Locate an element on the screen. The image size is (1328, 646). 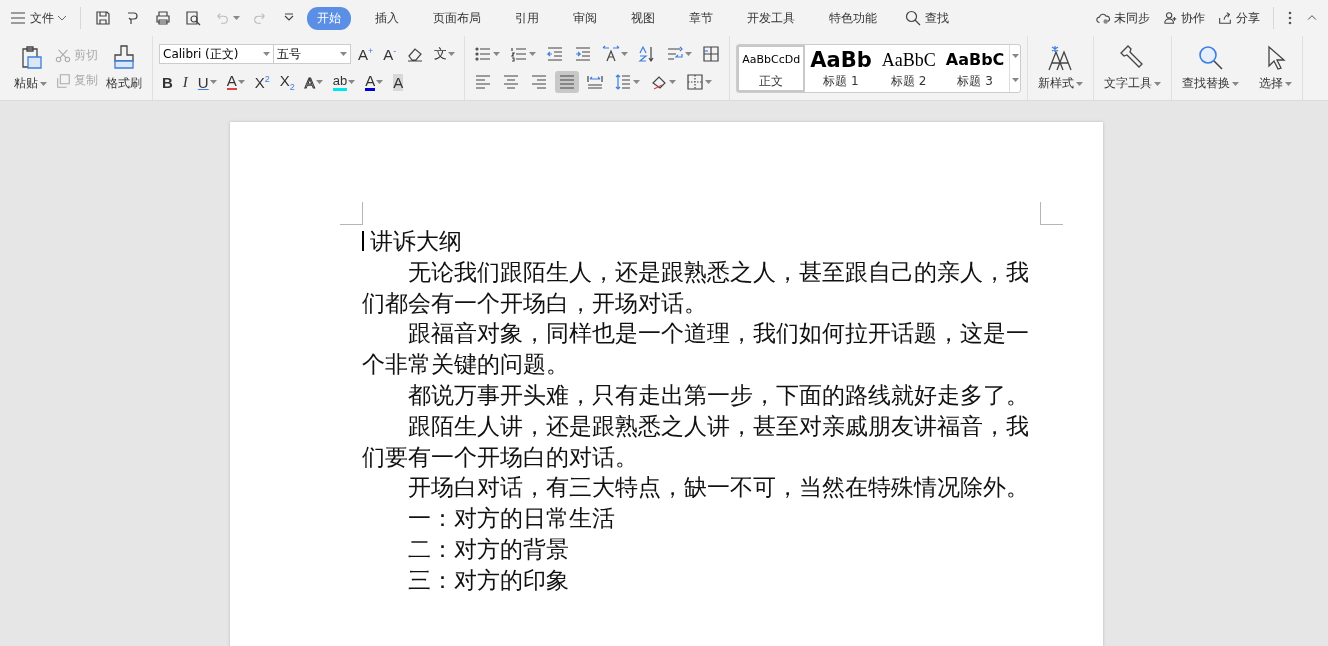
new-style-button: 新样式 is located at coordinates (1061, 68).